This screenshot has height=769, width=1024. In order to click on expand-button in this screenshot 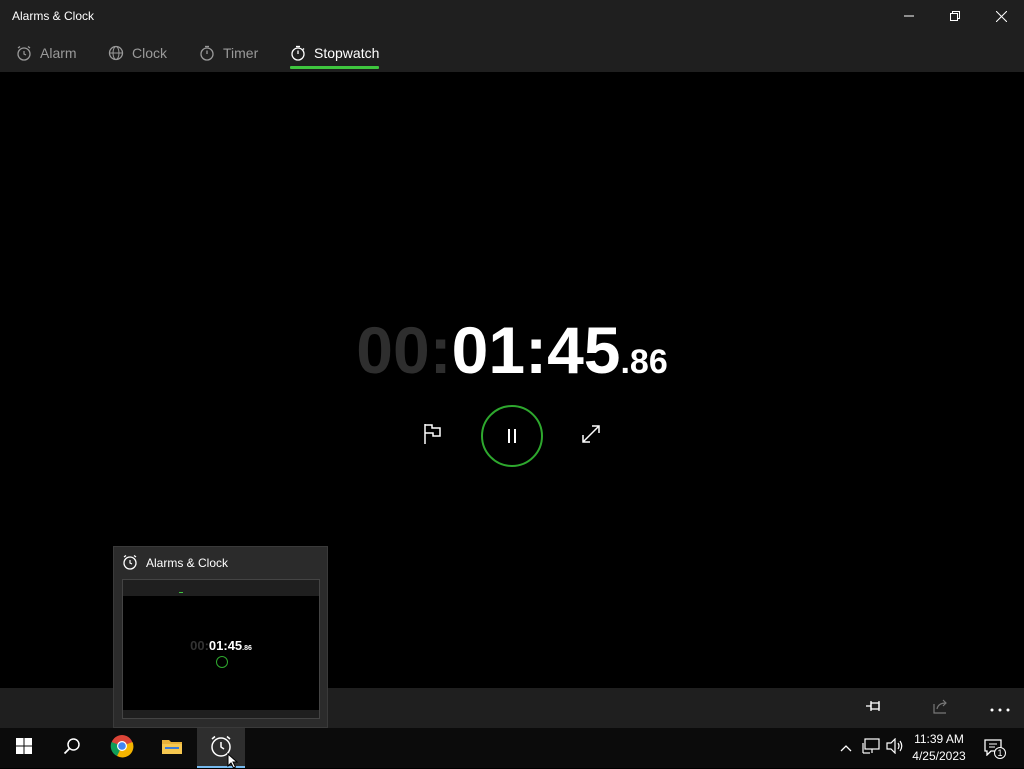, I will do `click(591, 436)`.